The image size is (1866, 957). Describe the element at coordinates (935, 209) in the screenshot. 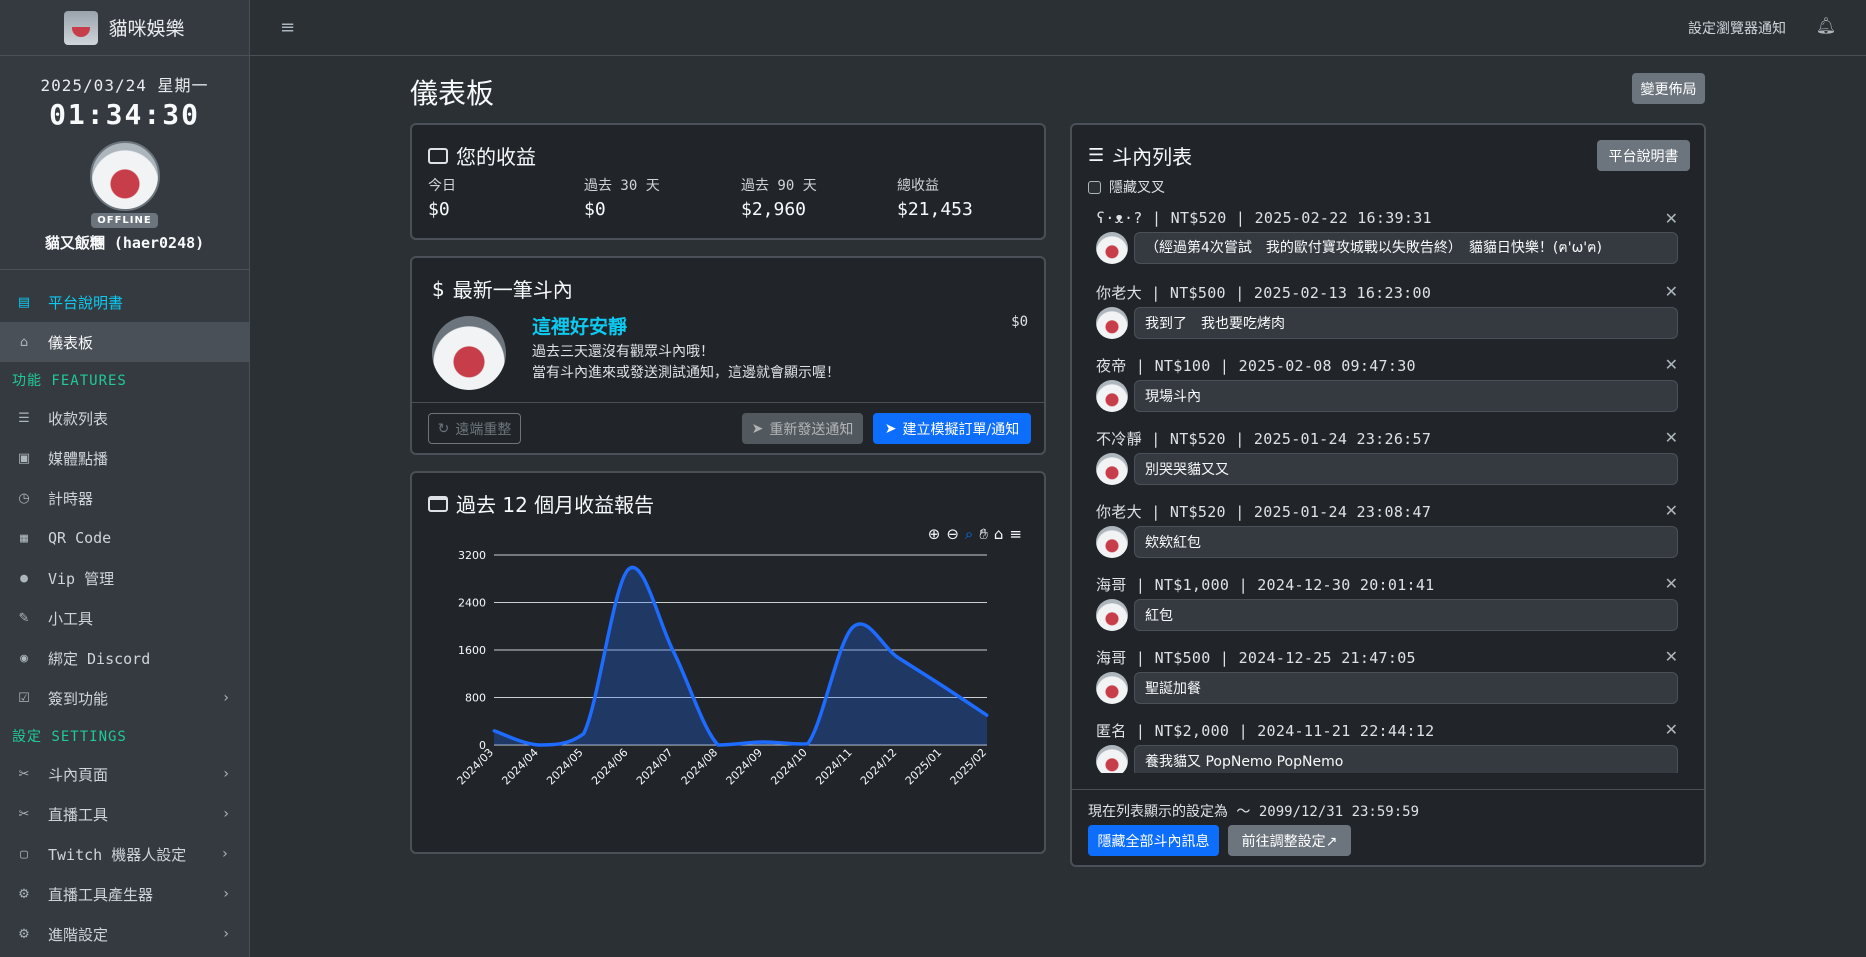

I see `stat-value: $21,453` at that location.